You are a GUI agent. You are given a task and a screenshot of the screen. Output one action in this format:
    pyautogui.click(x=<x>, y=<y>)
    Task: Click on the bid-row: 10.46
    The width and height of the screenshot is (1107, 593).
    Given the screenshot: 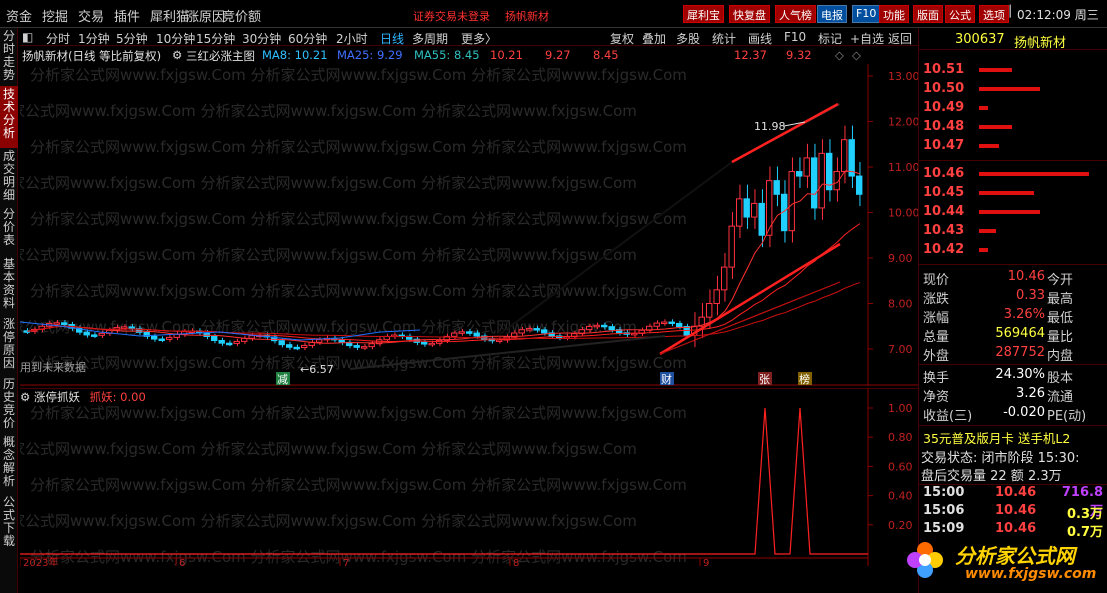 What is the action you would take?
    pyautogui.click(x=1013, y=175)
    